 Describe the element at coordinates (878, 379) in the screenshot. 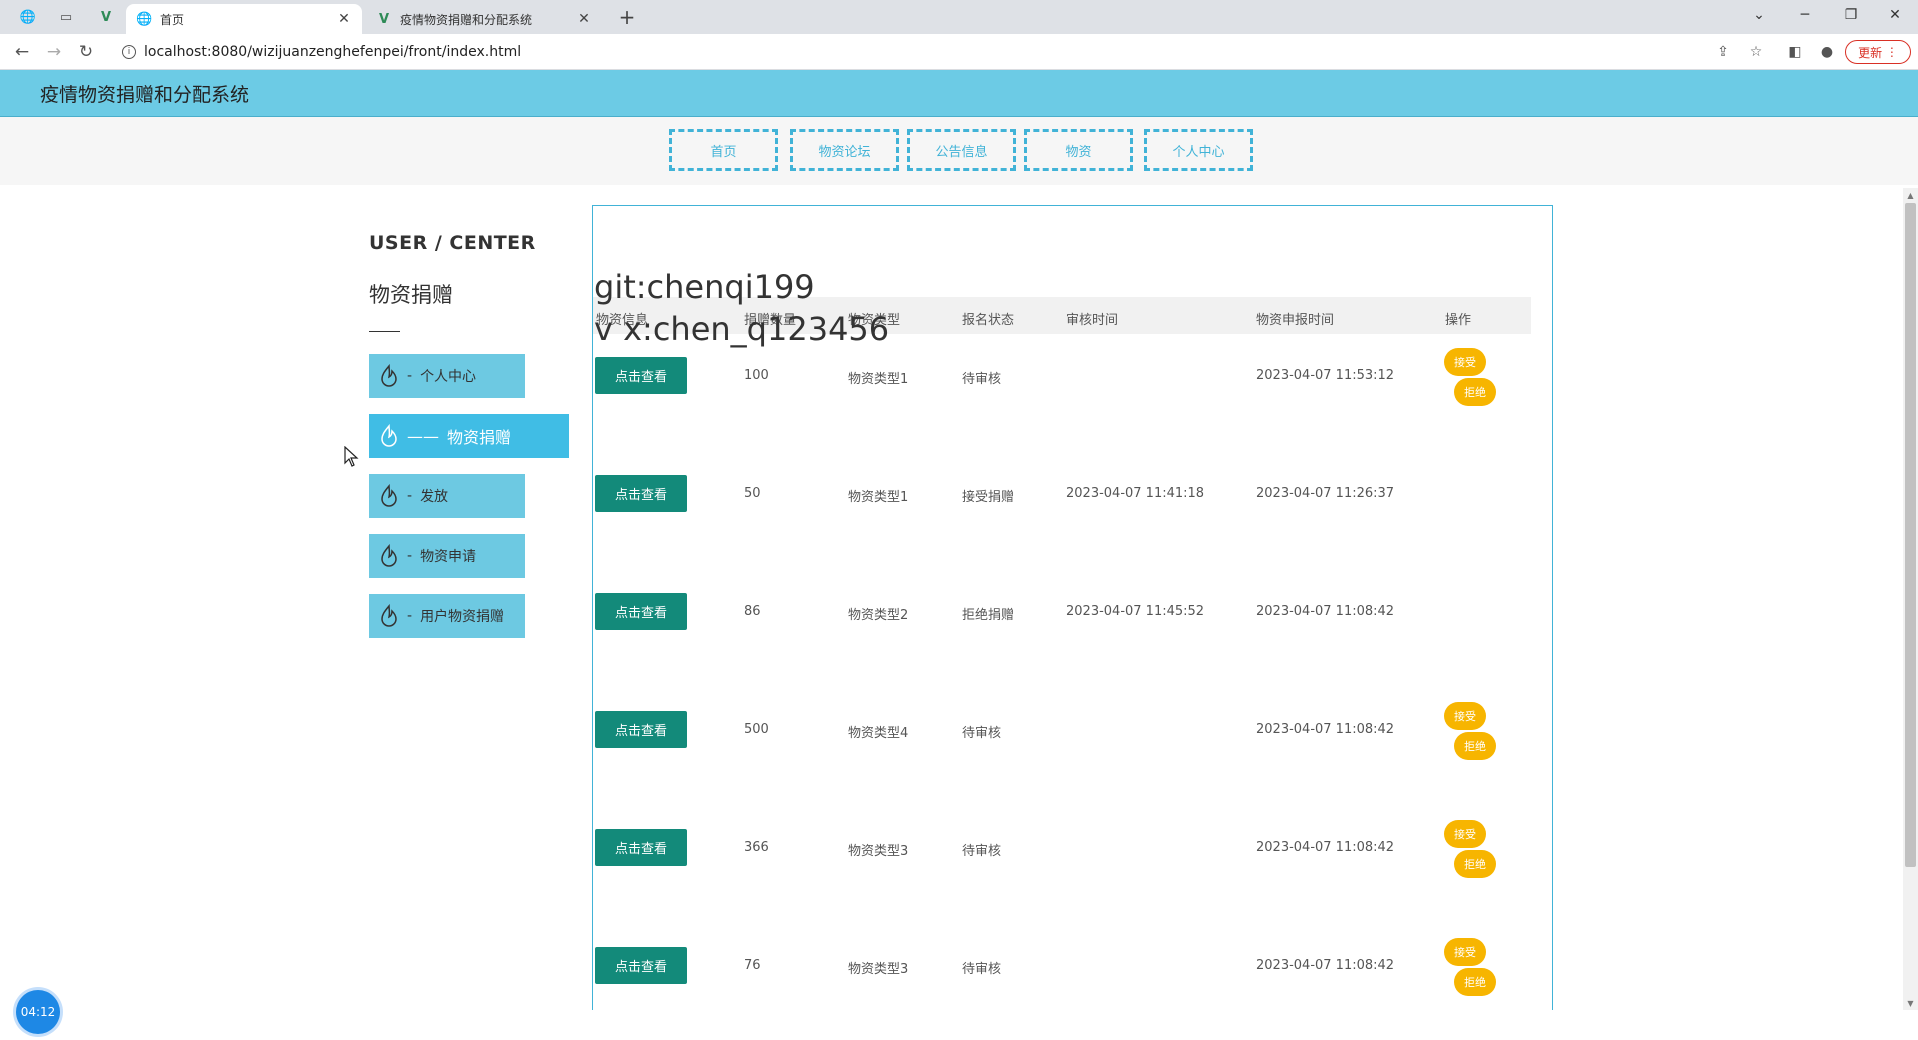

I see `table-cell: 物资类型1` at that location.